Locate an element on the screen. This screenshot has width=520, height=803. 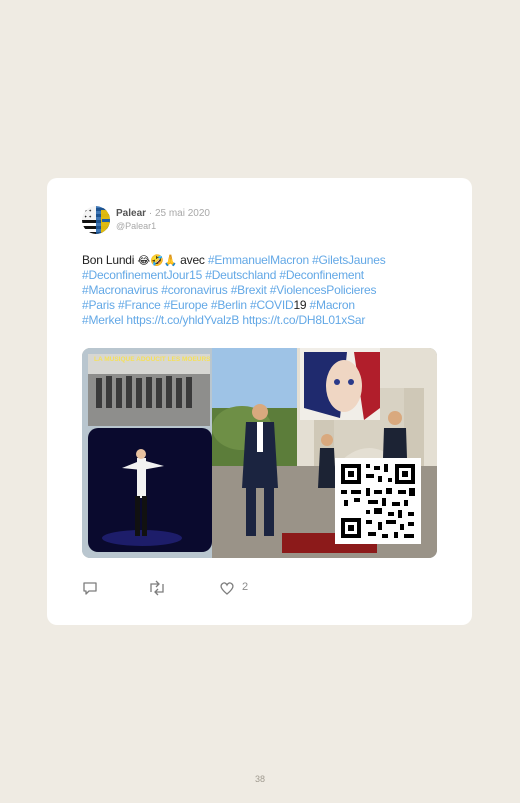
tweet-link: https://t.co/DH8L01xSar is located at coordinates (303, 320).